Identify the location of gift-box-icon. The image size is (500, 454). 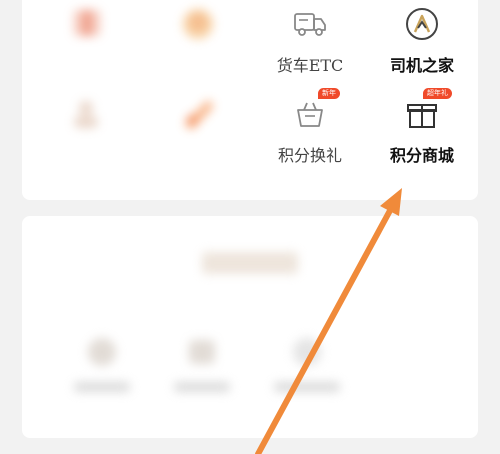
(86, 24).